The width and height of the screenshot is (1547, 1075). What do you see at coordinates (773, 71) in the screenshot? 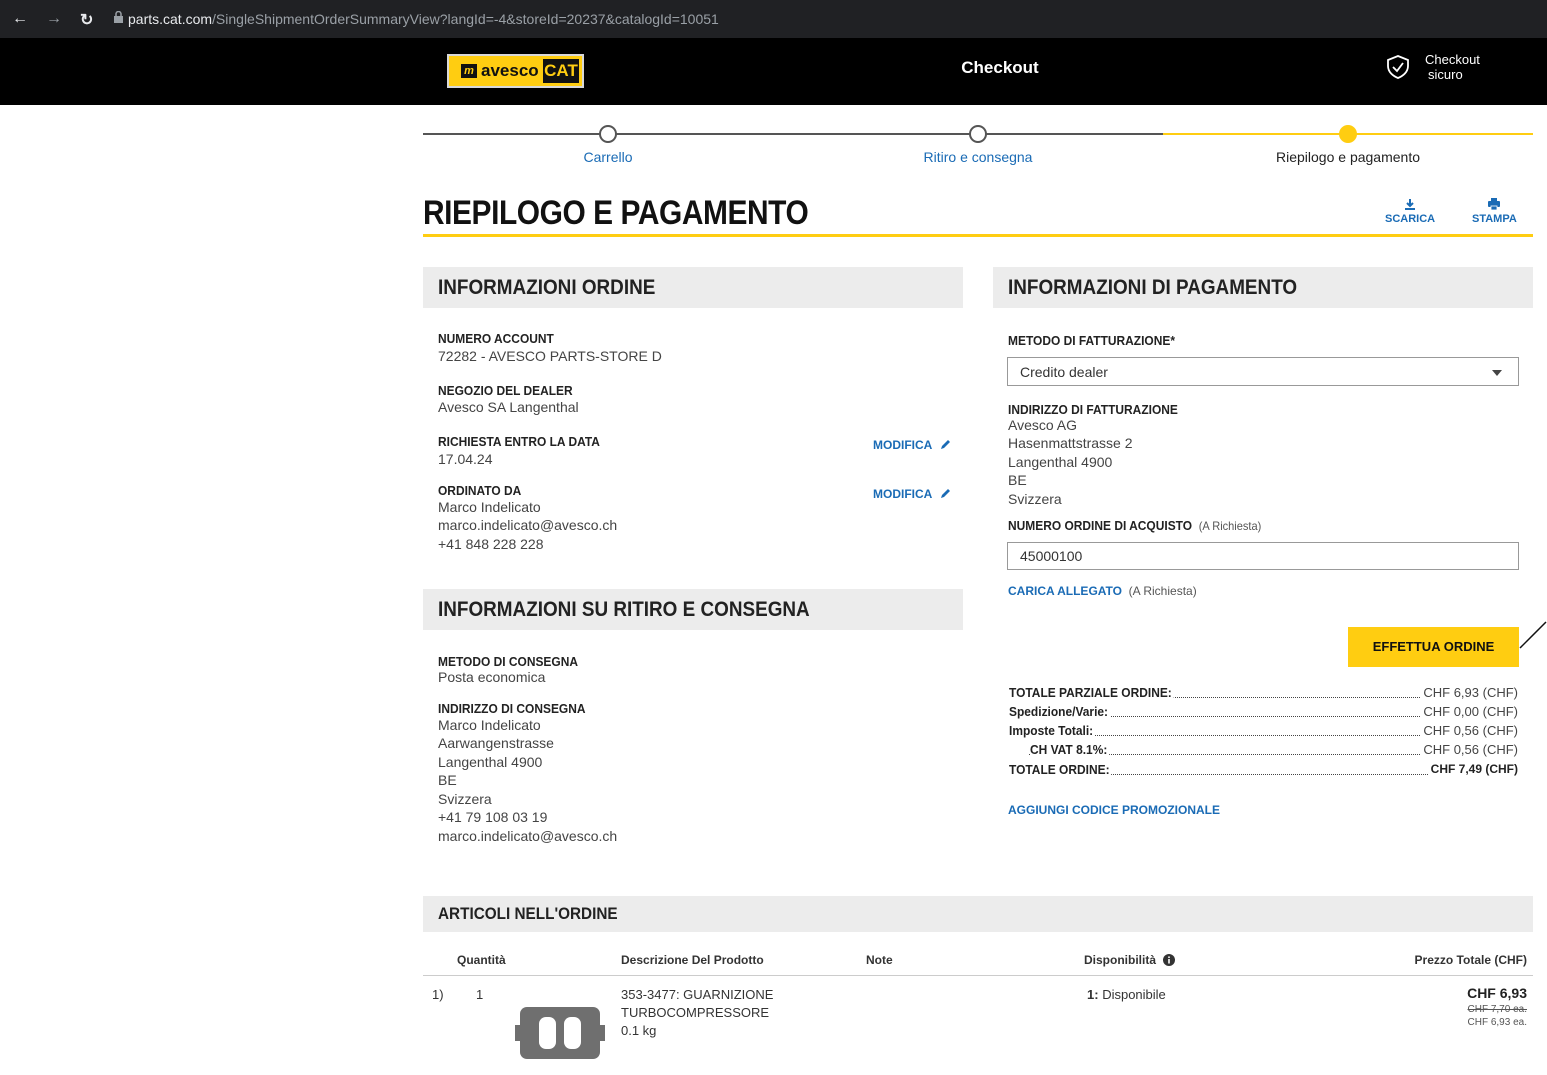
I see `site-header: m avesco CAT Checkout Checkout sicuro` at bounding box center [773, 71].